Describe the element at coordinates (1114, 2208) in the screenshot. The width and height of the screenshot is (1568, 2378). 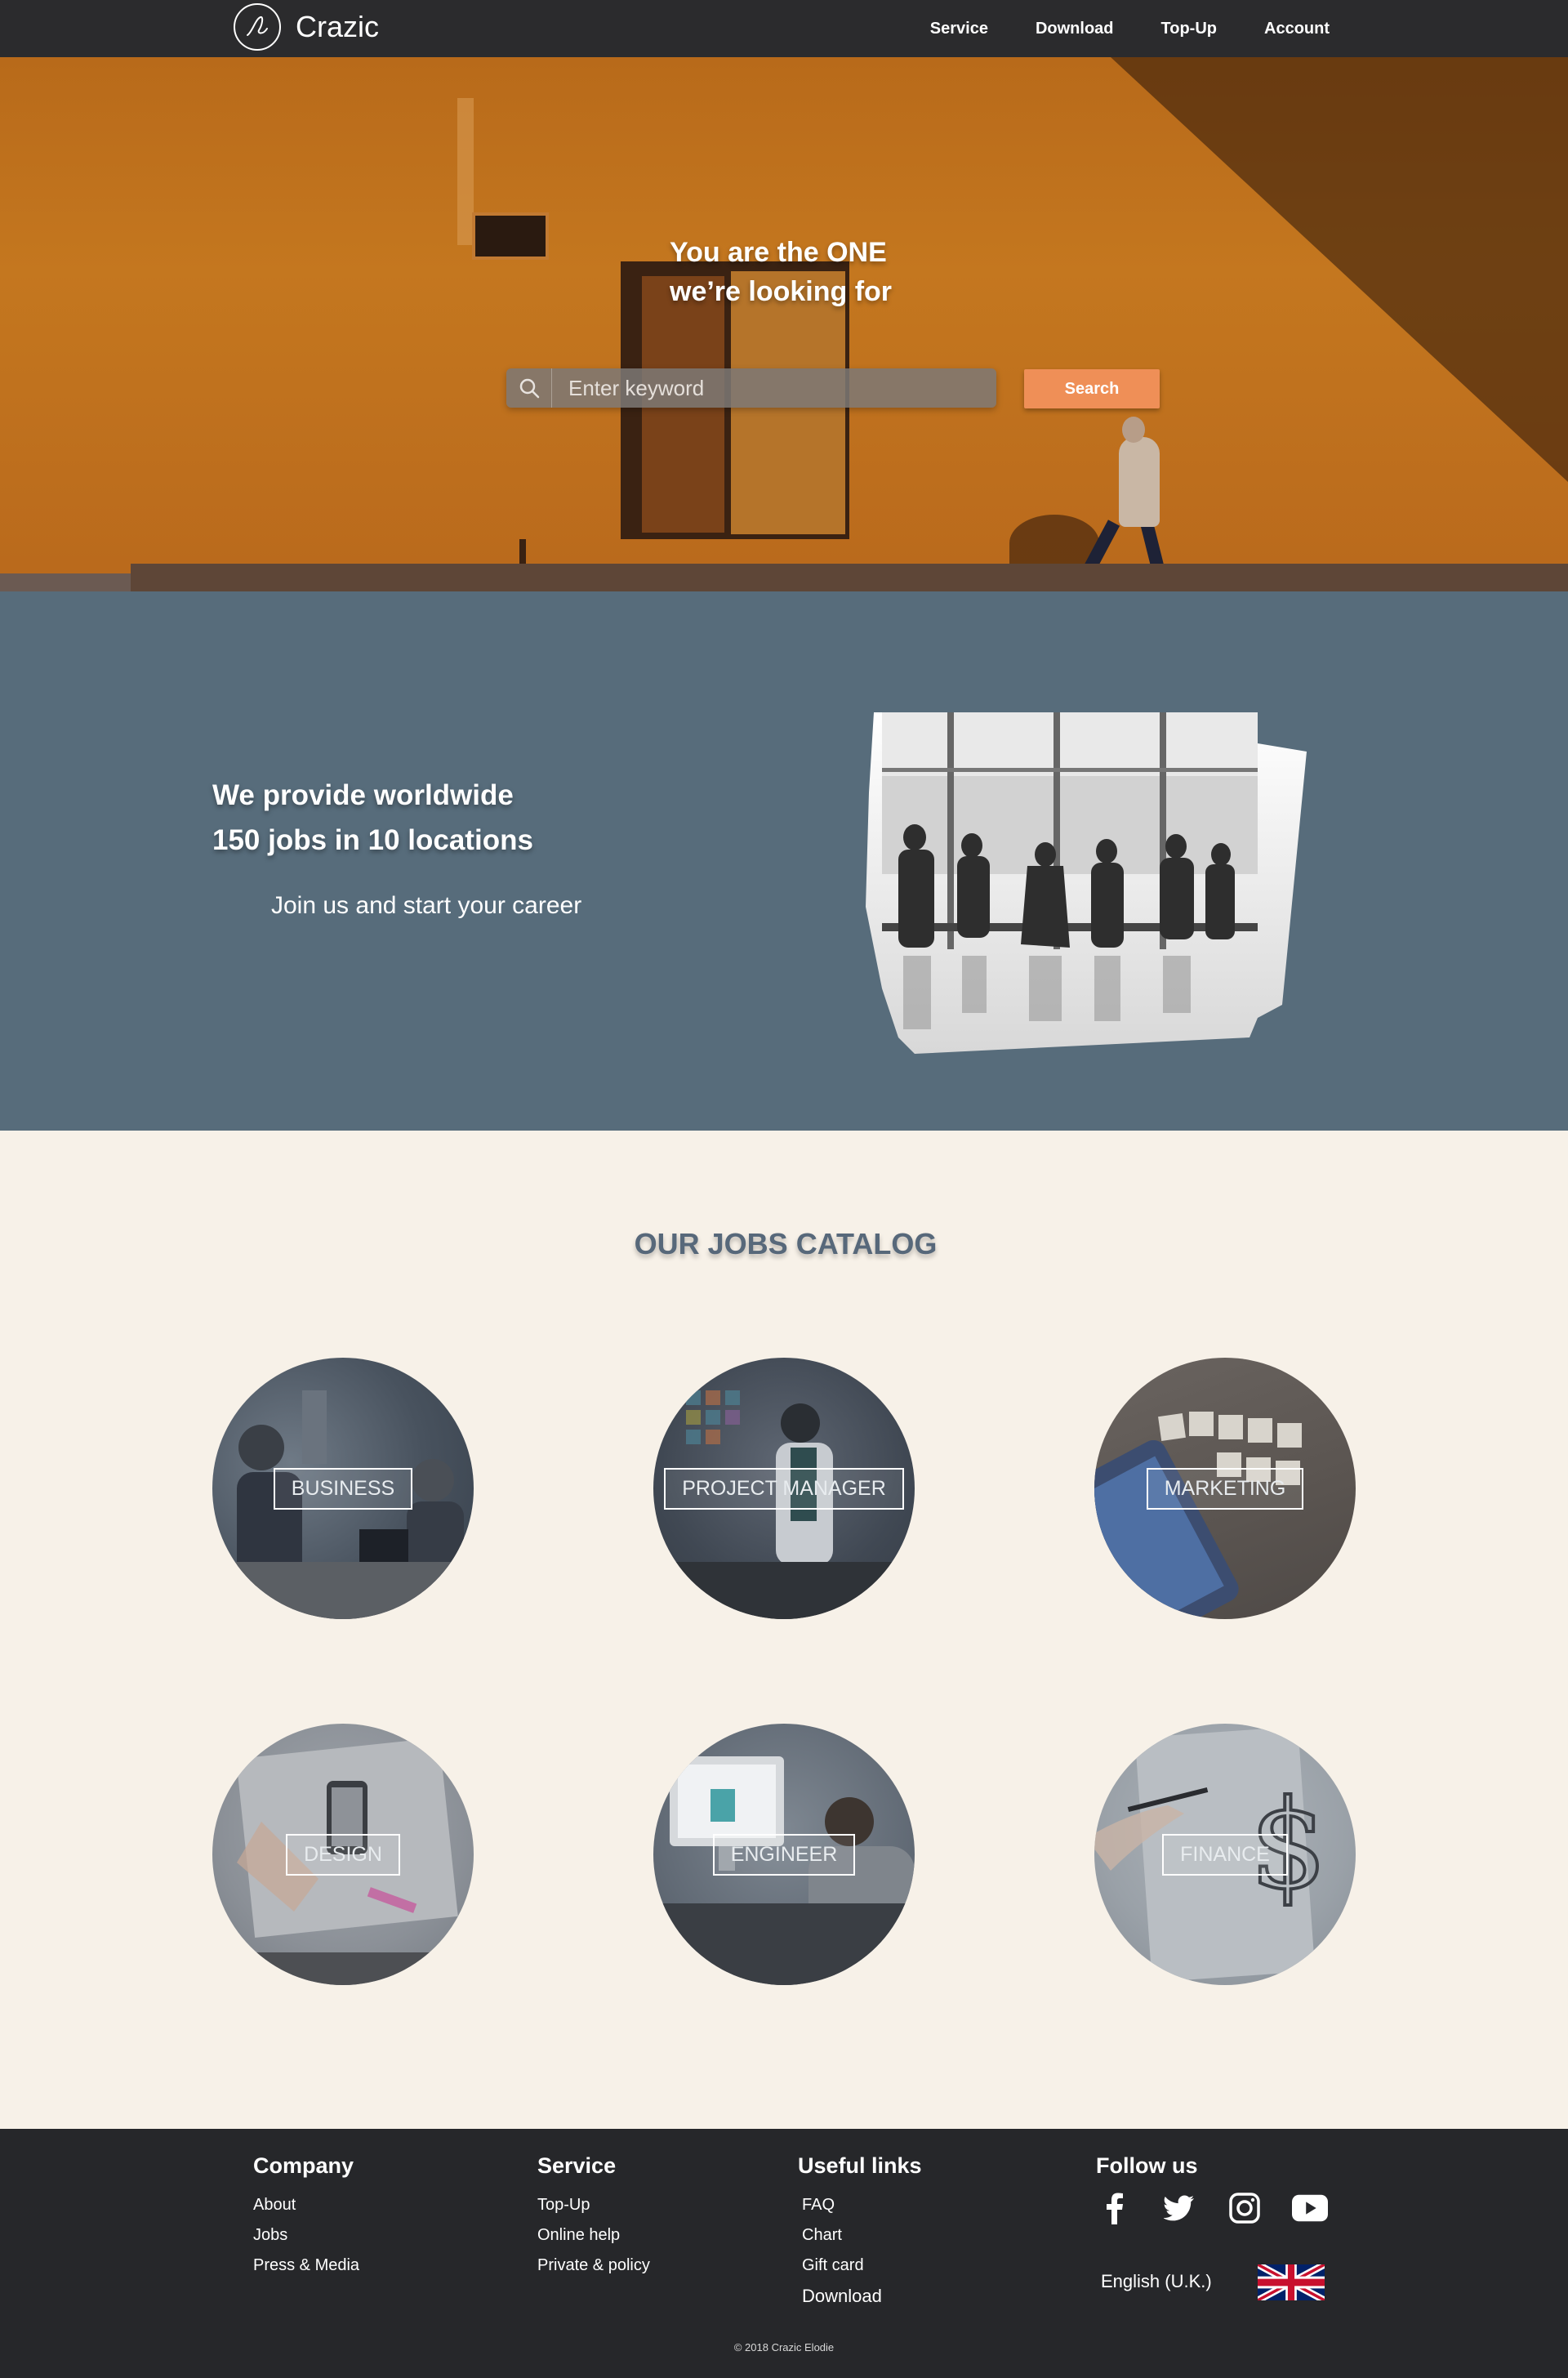
I see `facebook-icon` at that location.